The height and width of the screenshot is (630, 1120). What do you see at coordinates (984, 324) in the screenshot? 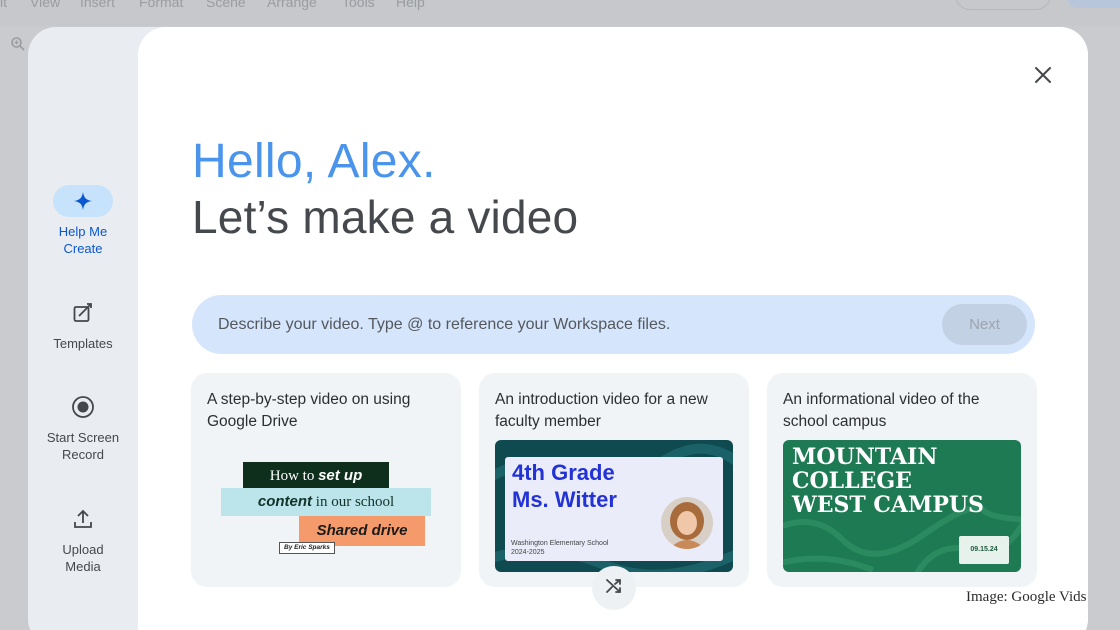
I see `next-button: Next` at bounding box center [984, 324].